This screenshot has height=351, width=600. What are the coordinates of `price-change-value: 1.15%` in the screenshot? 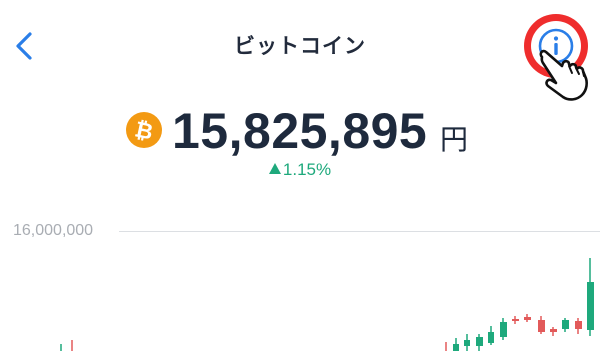 It's located at (307, 169).